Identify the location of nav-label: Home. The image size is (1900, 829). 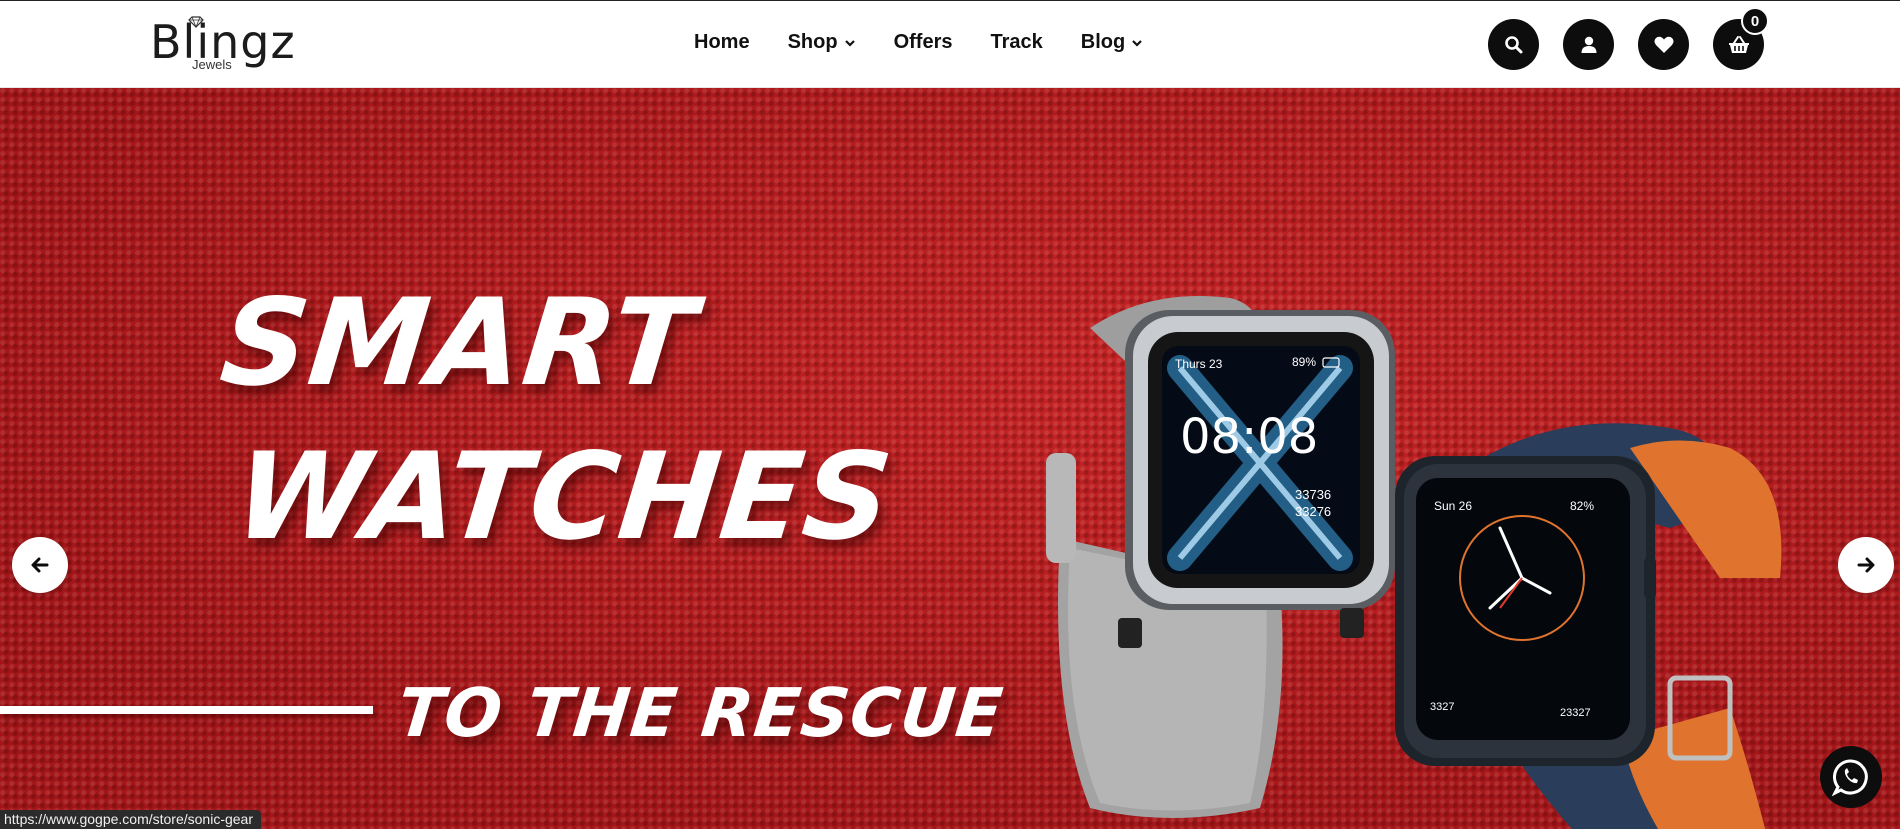
(722, 42).